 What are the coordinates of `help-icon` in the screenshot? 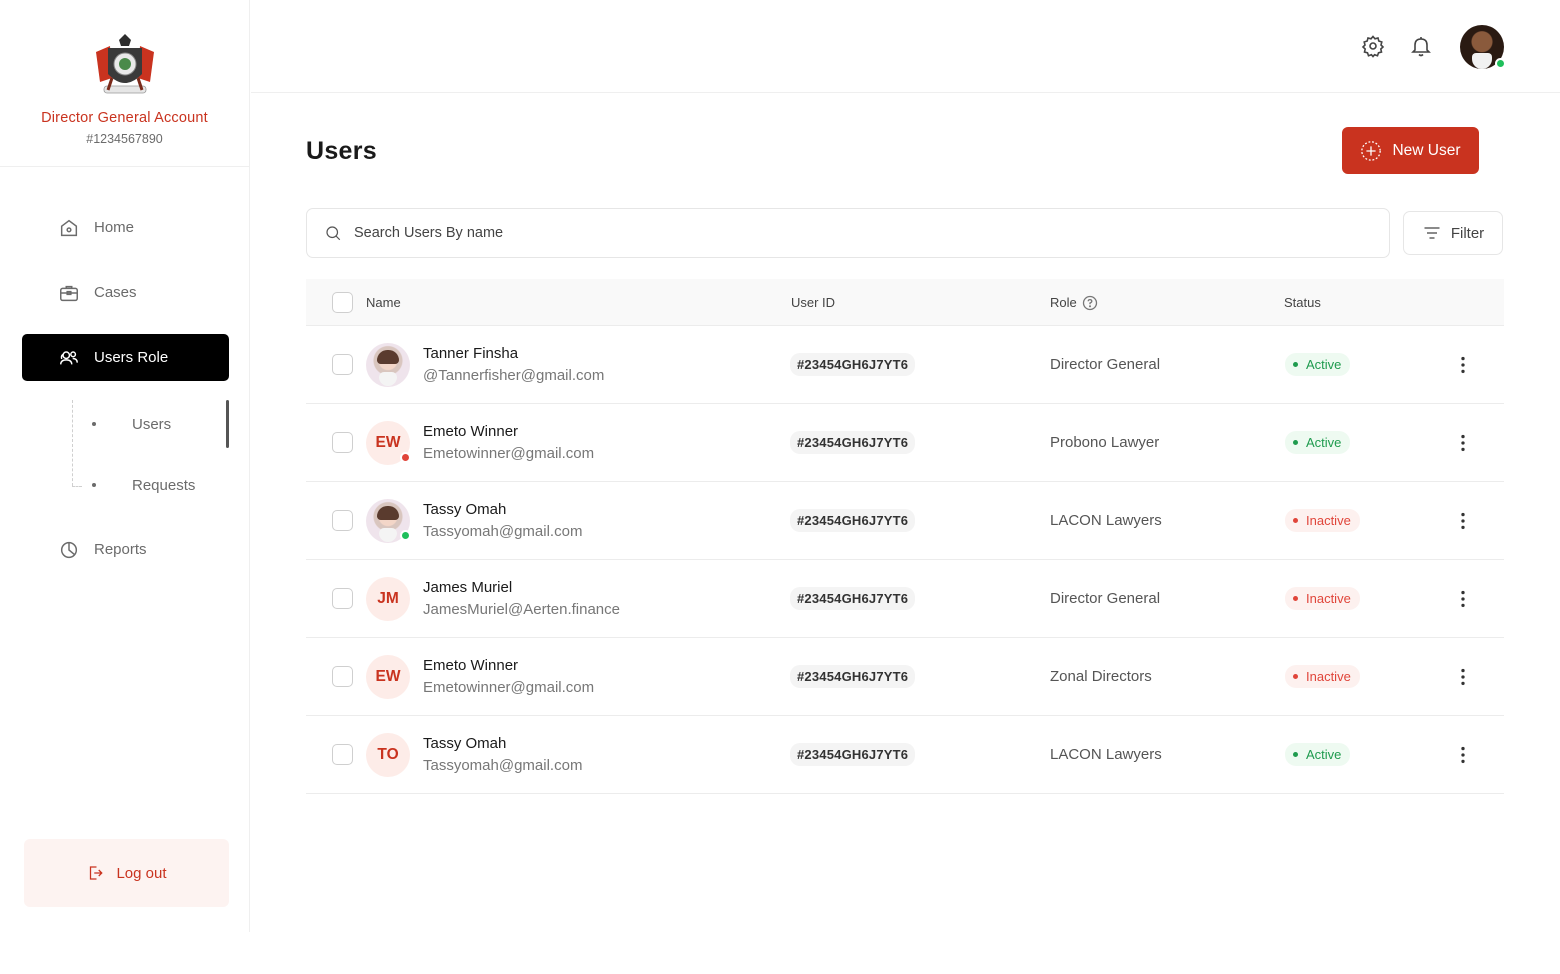 It's located at (1090, 303).